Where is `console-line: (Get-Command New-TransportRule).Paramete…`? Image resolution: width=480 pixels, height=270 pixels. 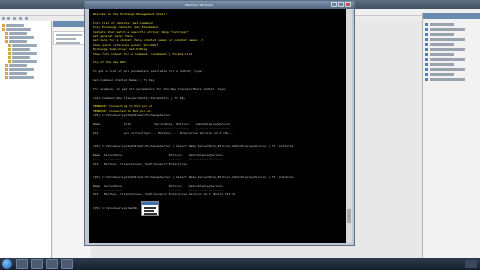 console-line: (Get-Command New-TransportRule).Paramete… is located at coordinates (139, 97).